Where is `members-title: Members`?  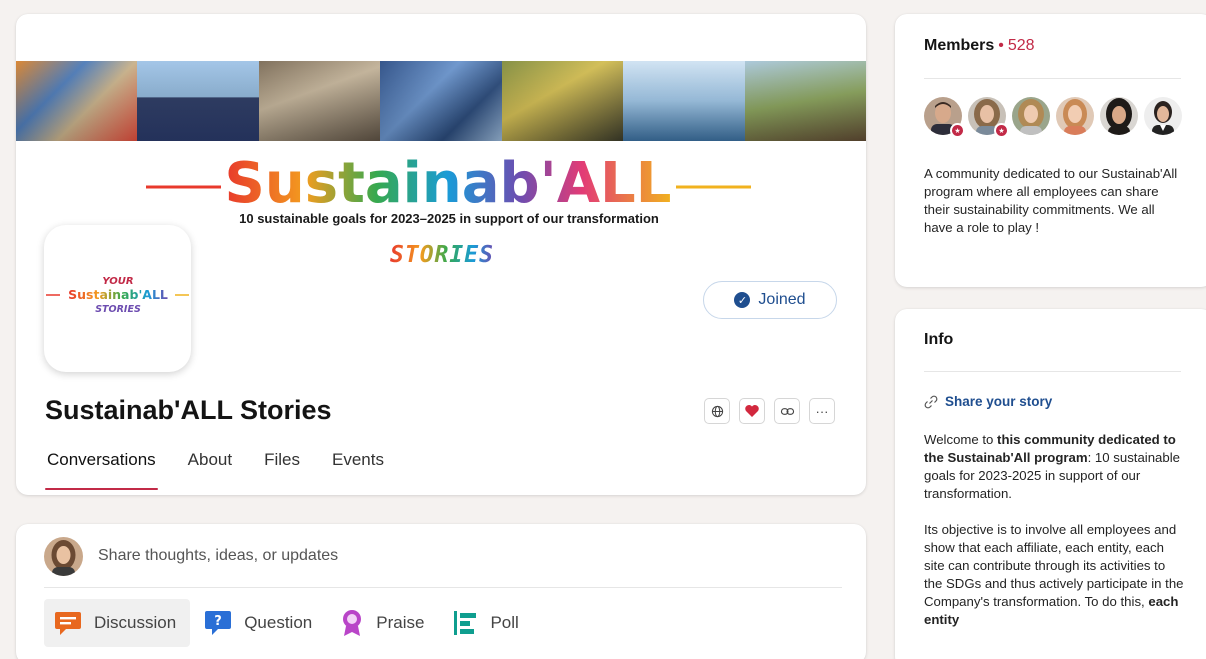
members-title: Members is located at coordinates (959, 45).